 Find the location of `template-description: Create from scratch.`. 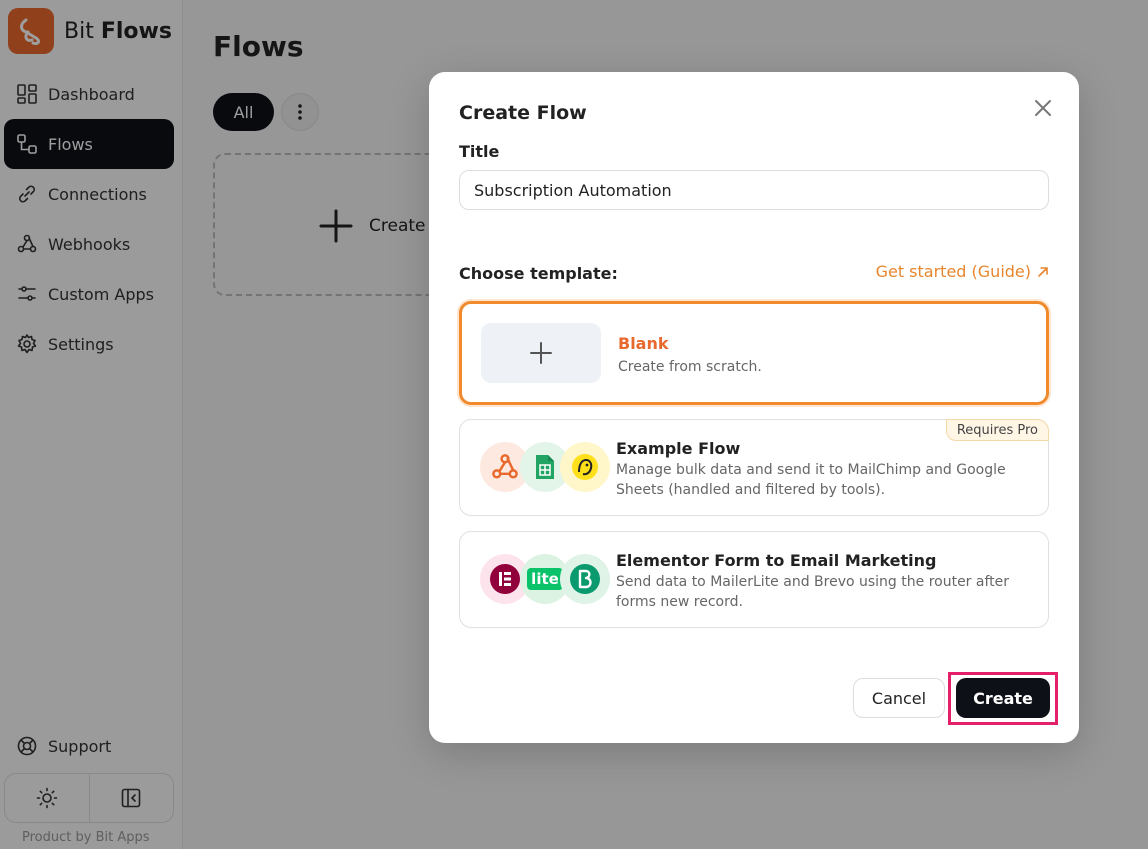

template-description: Create from scratch. is located at coordinates (690, 367).